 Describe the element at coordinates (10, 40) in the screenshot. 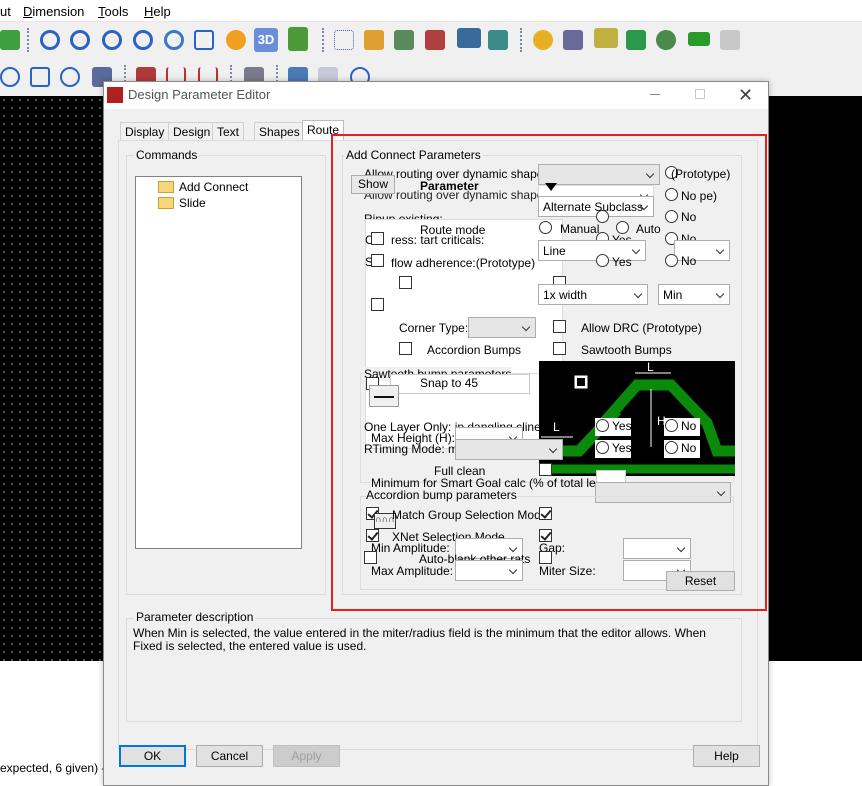

I see `pin-icon` at that location.